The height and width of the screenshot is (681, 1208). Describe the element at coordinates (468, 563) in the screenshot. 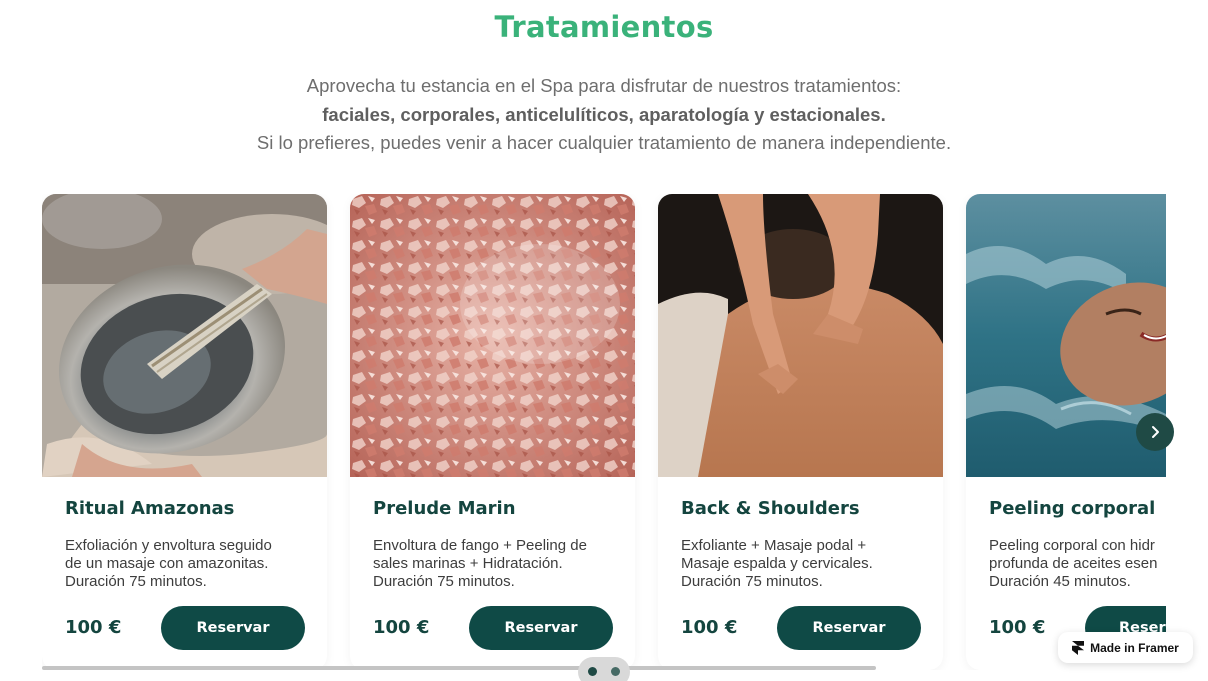

I see `description-line: sales marinas + Hidratación.` at that location.